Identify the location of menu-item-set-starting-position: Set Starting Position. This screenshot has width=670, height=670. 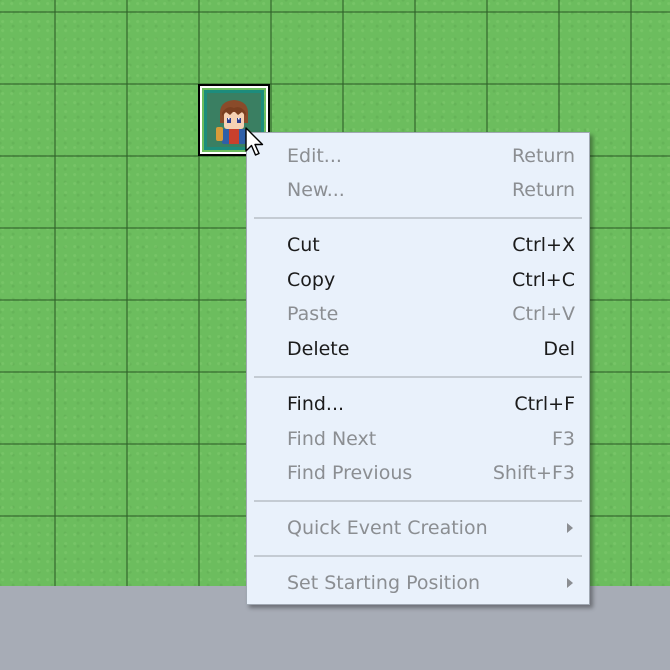
(418, 583).